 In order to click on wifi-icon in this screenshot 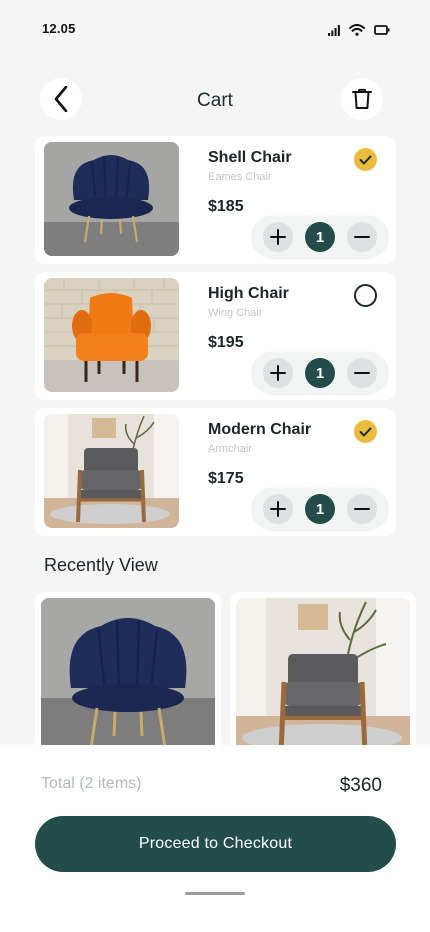, I will do `click(357, 30)`.